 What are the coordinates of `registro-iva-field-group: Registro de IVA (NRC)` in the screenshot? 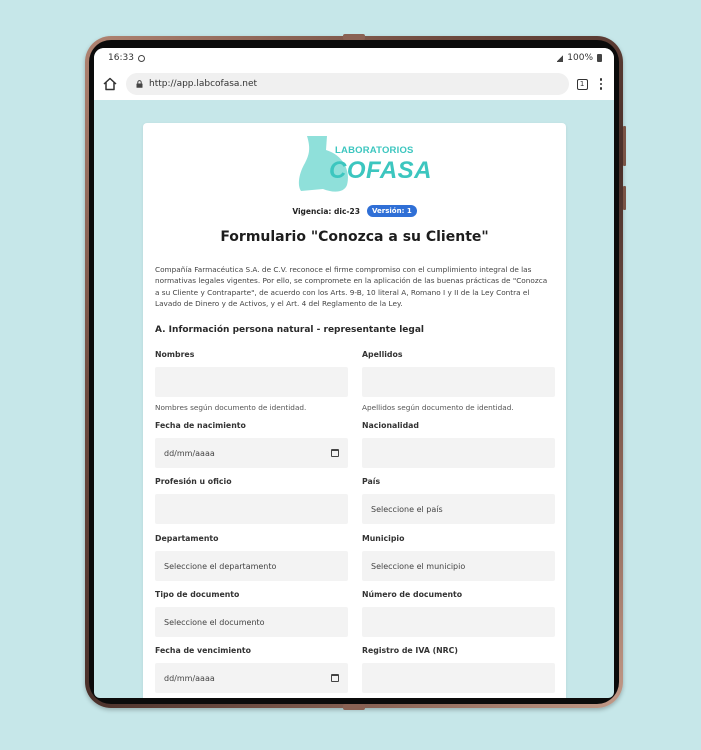 It's located at (458, 669).